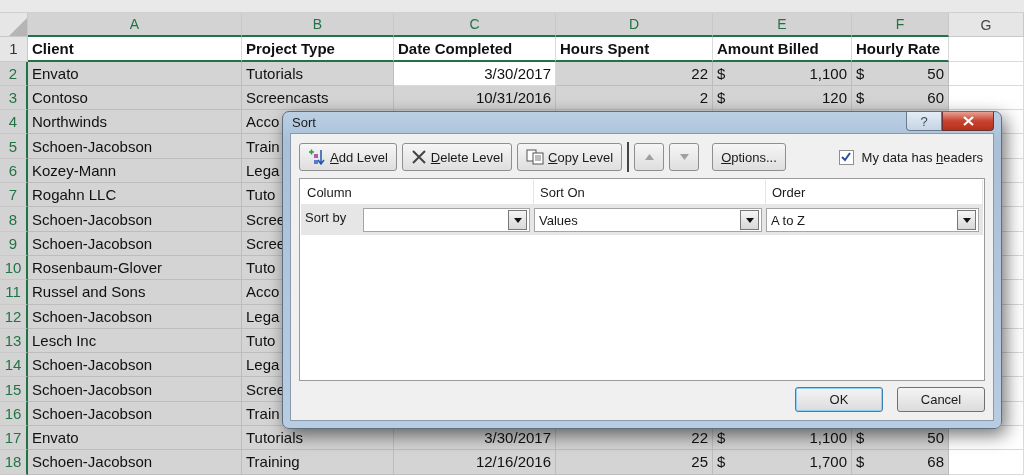 This screenshot has height=476, width=1024. I want to click on column-title: Hourly Rate, so click(900, 49).